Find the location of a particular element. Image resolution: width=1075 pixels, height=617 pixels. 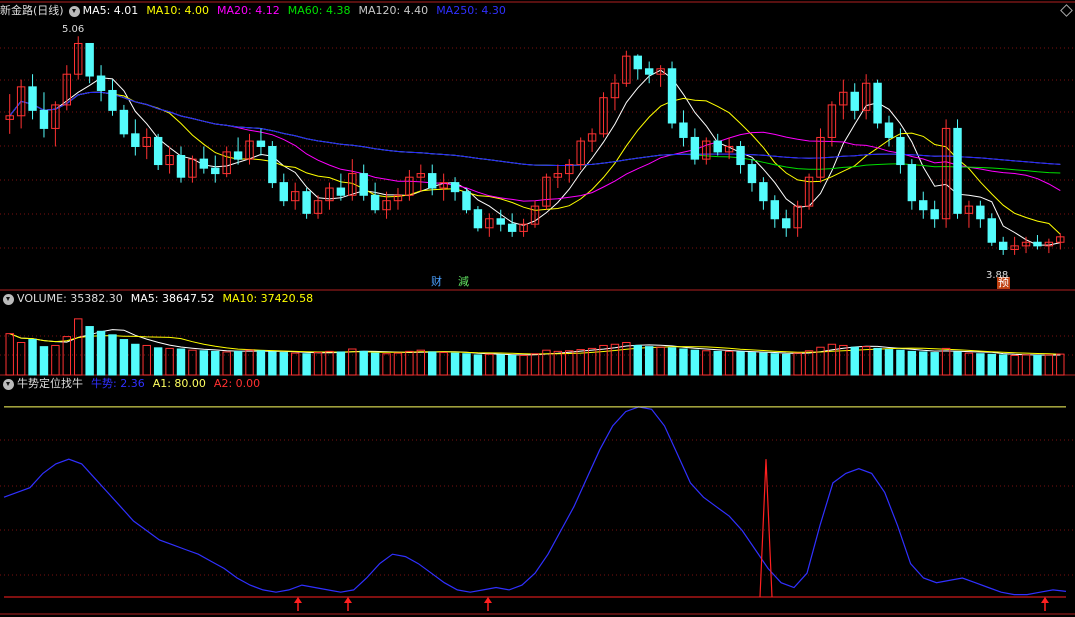

buy-signal-arrows is located at coordinates (671, 604).